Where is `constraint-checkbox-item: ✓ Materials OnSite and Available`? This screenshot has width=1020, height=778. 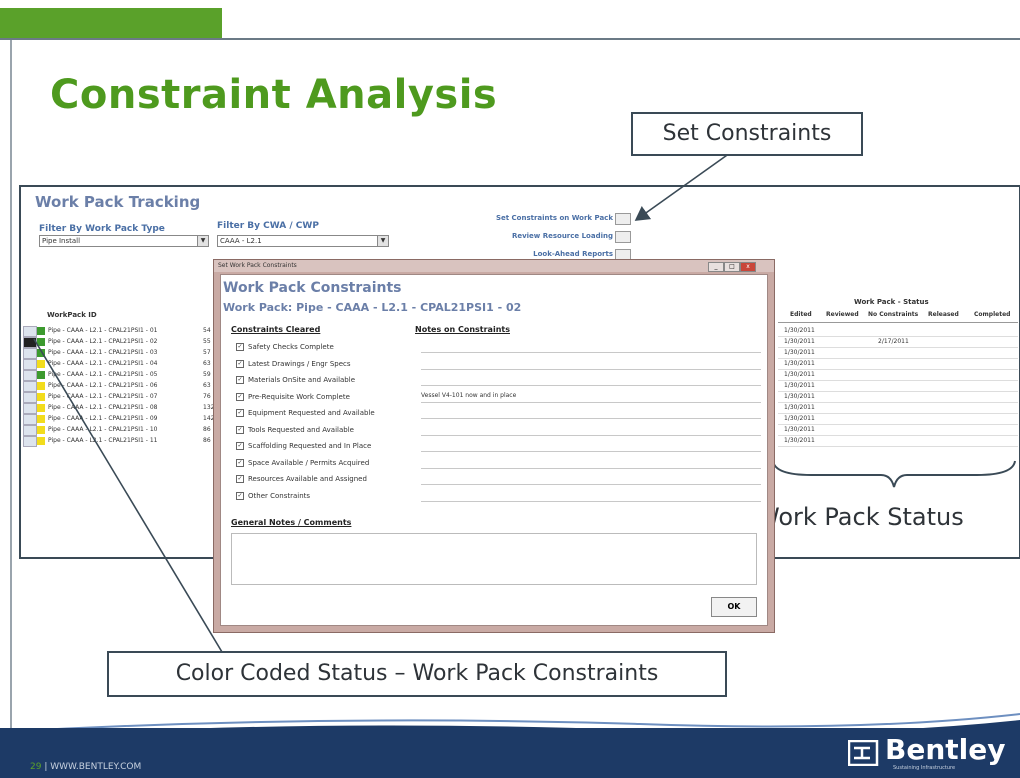
constraint-checkbox-item: ✓ Materials OnSite and Available is located at coordinates (295, 380).